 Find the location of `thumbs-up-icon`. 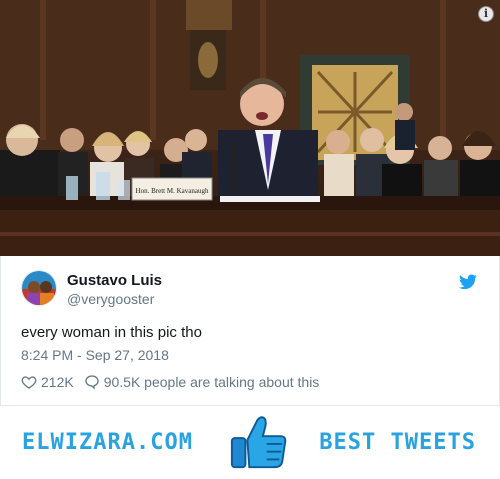

thumbs-up-icon is located at coordinates (258, 442).